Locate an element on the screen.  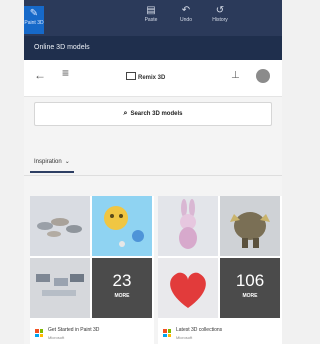
card-footer: Get Started in Paint 3D Microsoft is located at coordinates (92, 332).